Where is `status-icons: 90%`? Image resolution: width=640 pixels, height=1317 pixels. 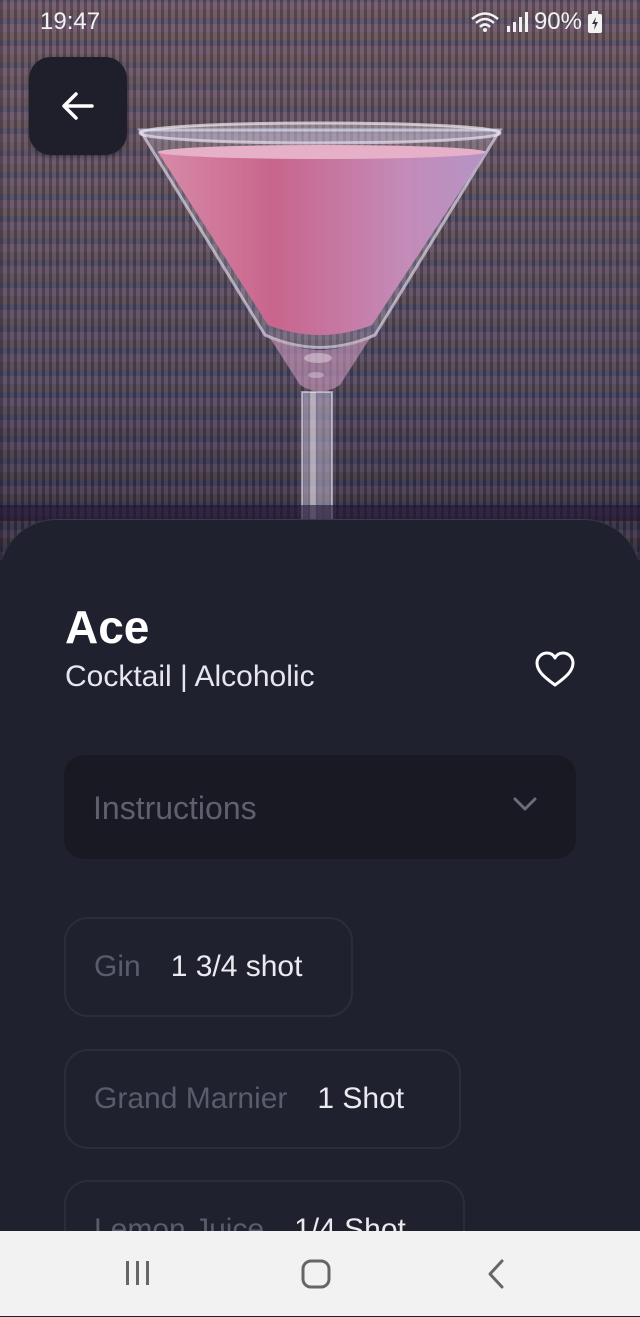 status-icons: 90% is located at coordinates (536, 22).